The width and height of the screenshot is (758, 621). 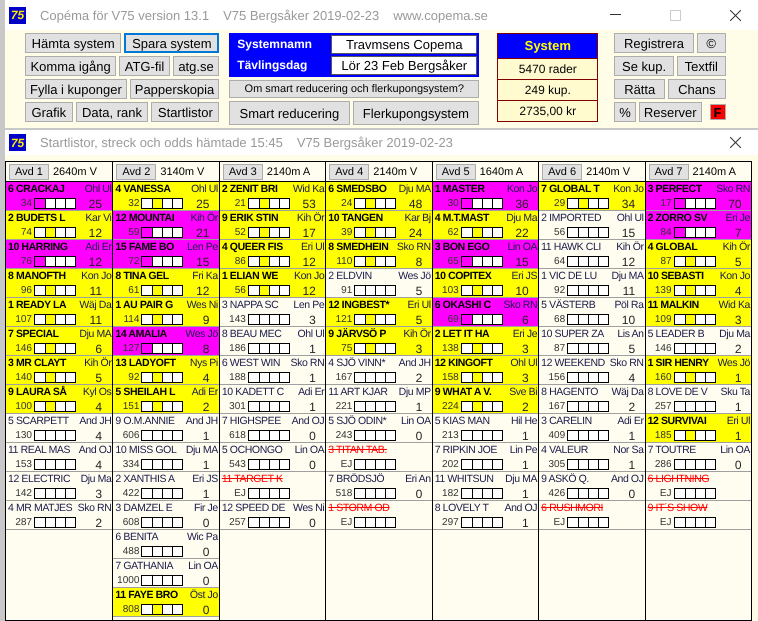 I want to click on horse-entry: 6 RUSHMORI EJ, so click(x=592, y=515).